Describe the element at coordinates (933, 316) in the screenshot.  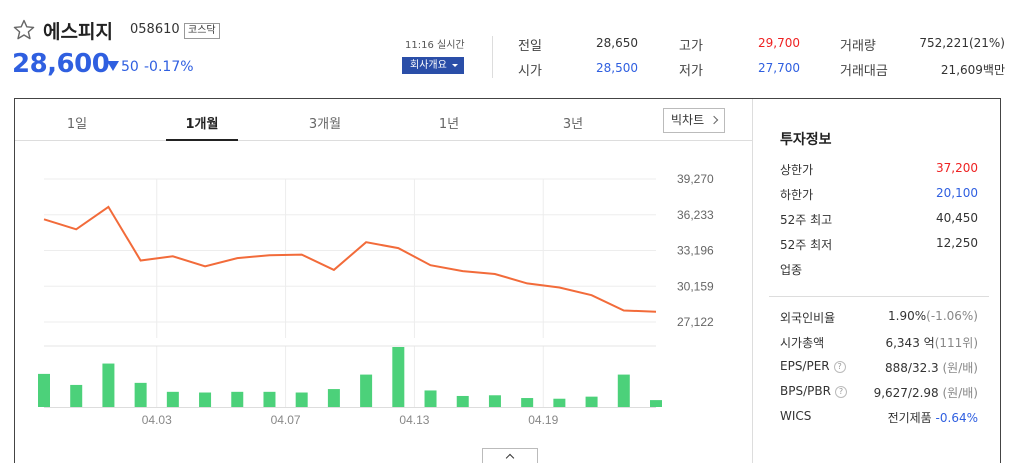
I see `foreign-ratio-value: 1.90%(-1.06%)` at that location.